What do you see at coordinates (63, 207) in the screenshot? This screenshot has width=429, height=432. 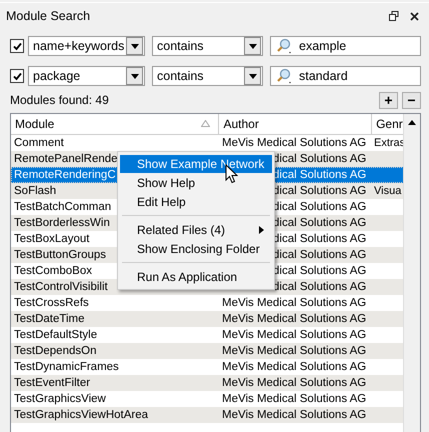 I see `table-cell: TestBatchComman` at bounding box center [63, 207].